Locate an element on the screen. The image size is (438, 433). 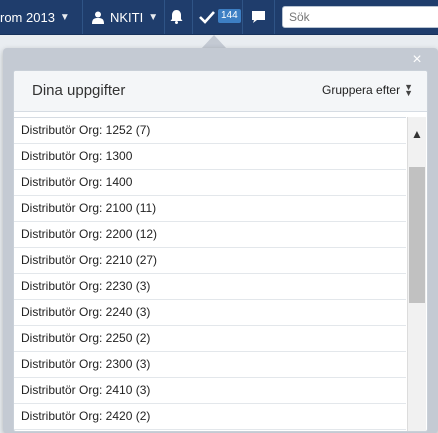
close-icon: × is located at coordinates (417, 60).